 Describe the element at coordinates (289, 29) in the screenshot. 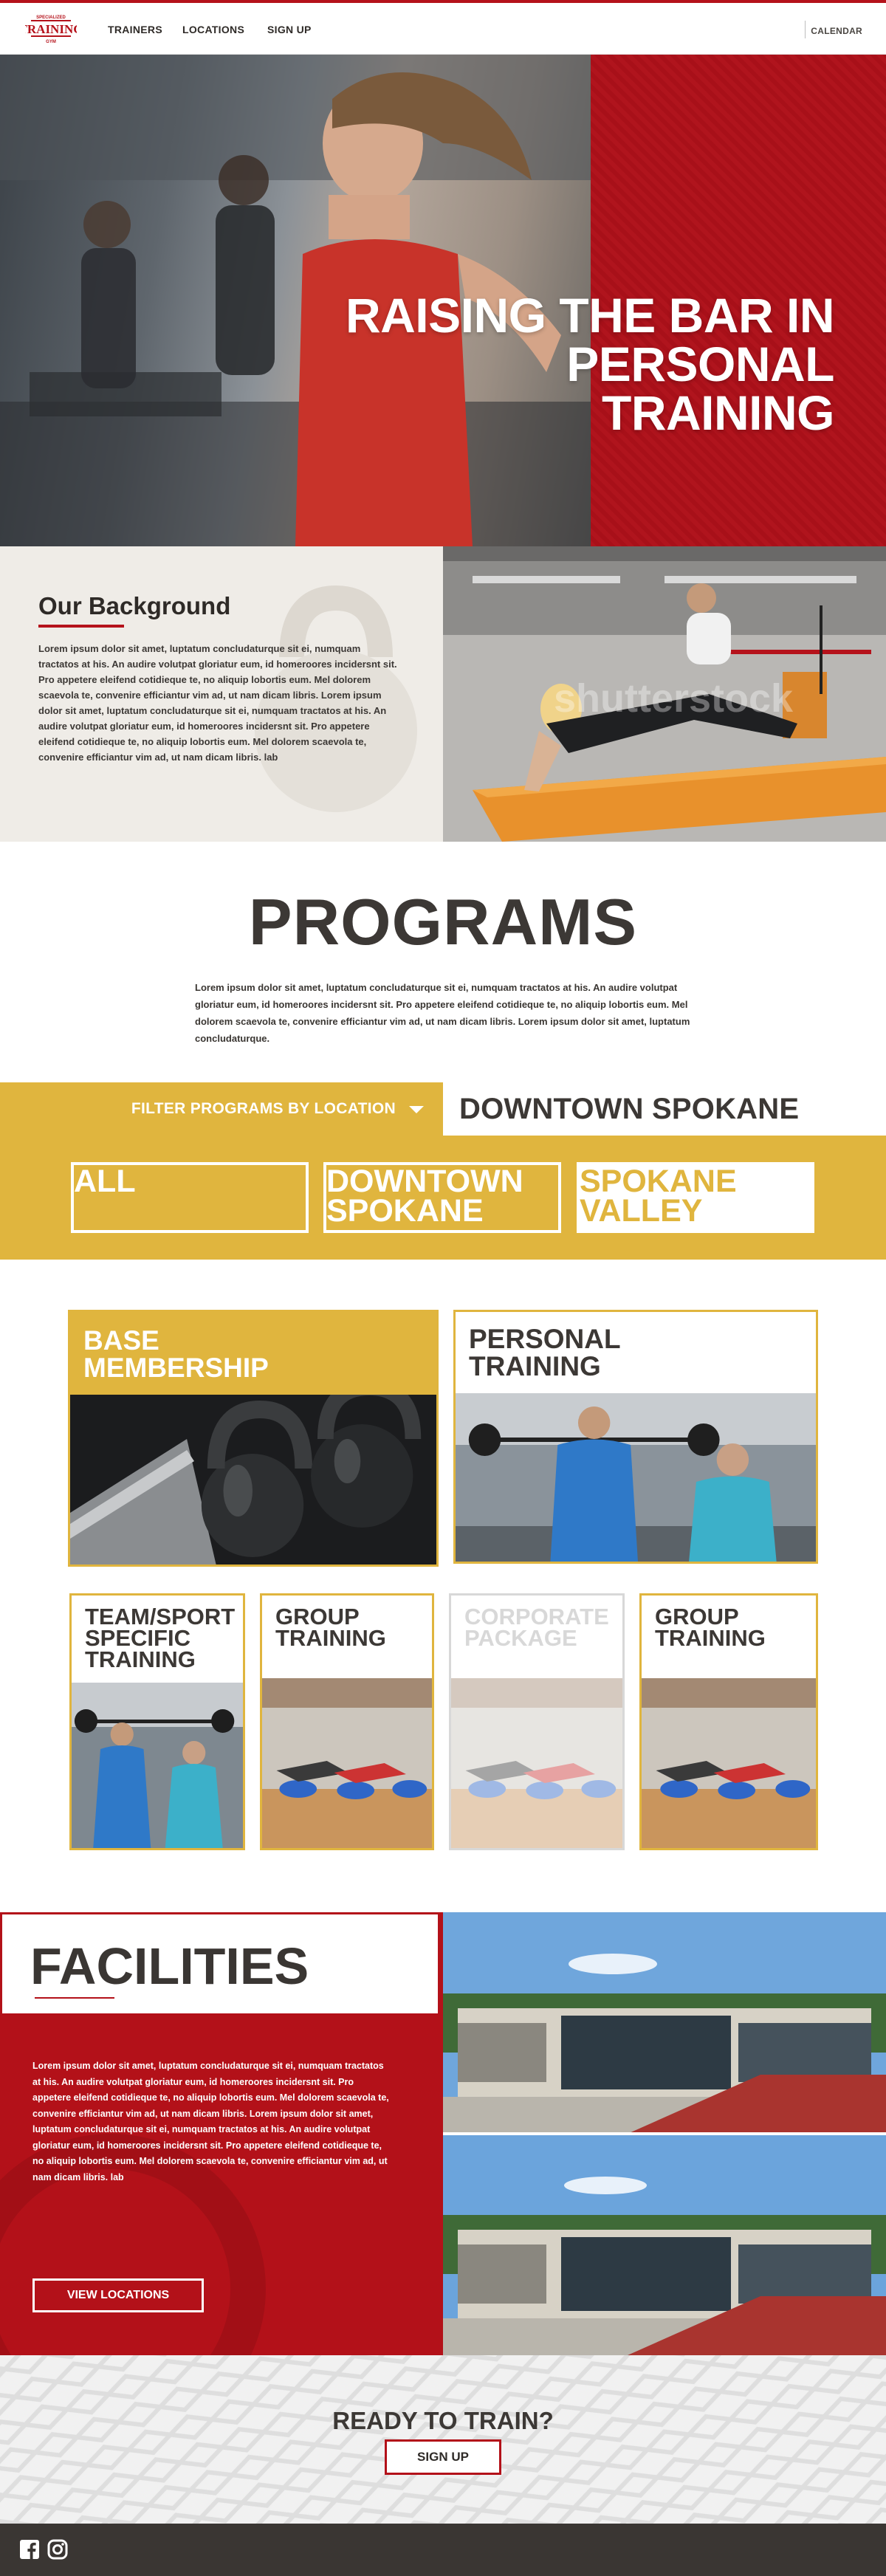

I see `nav-sign-up: SIGN UP` at that location.